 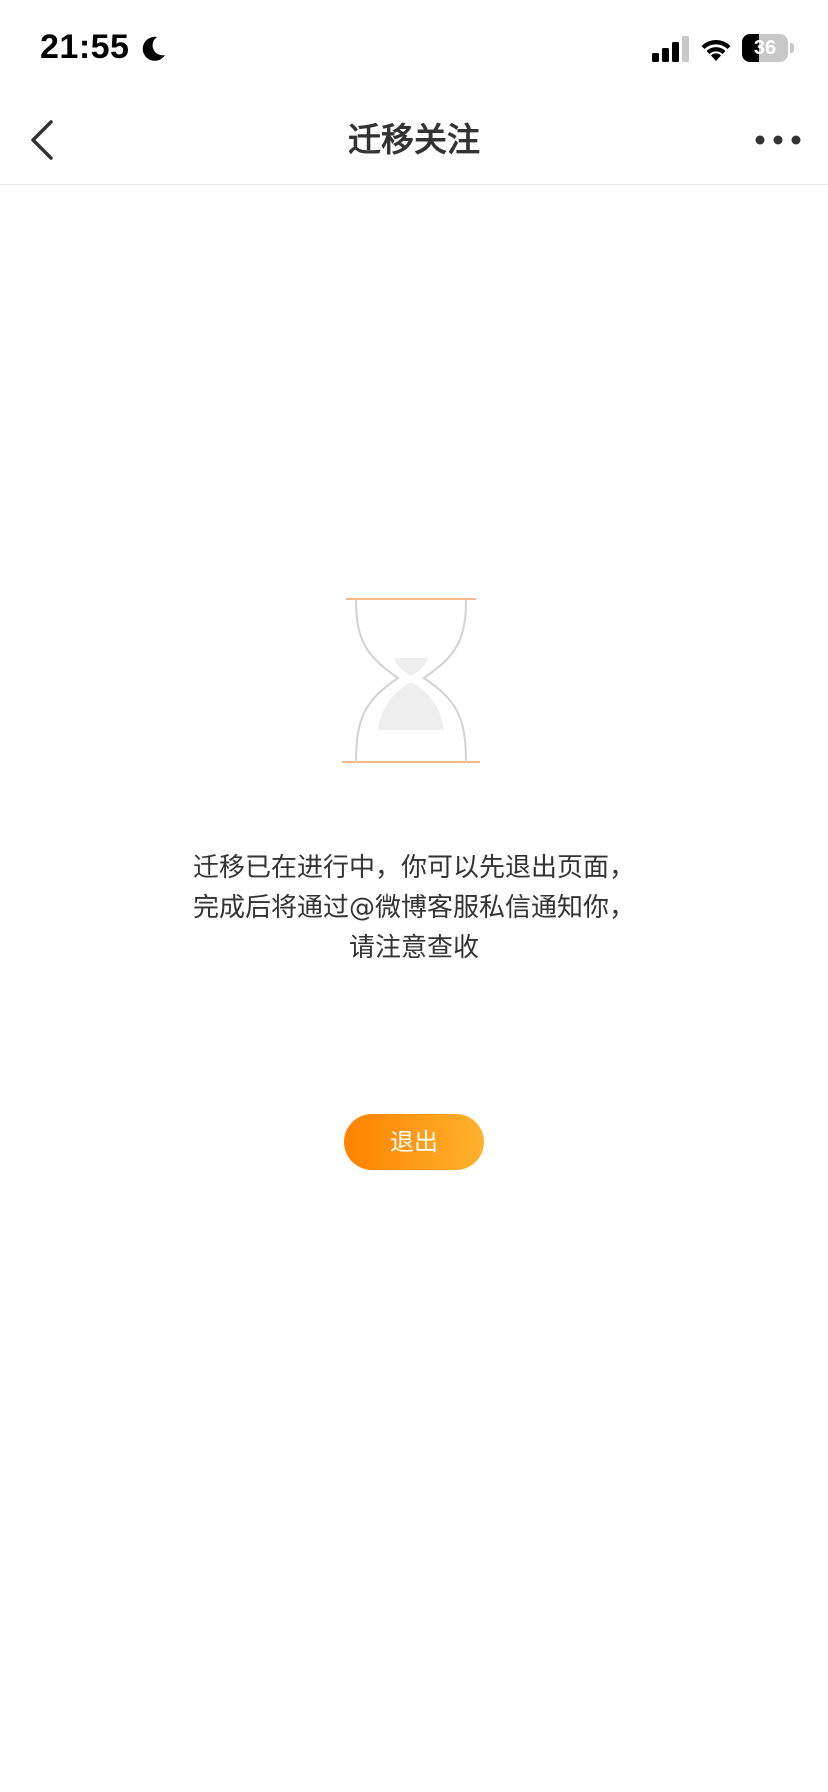 I want to click on page-title: 迁移关注, so click(x=414, y=139).